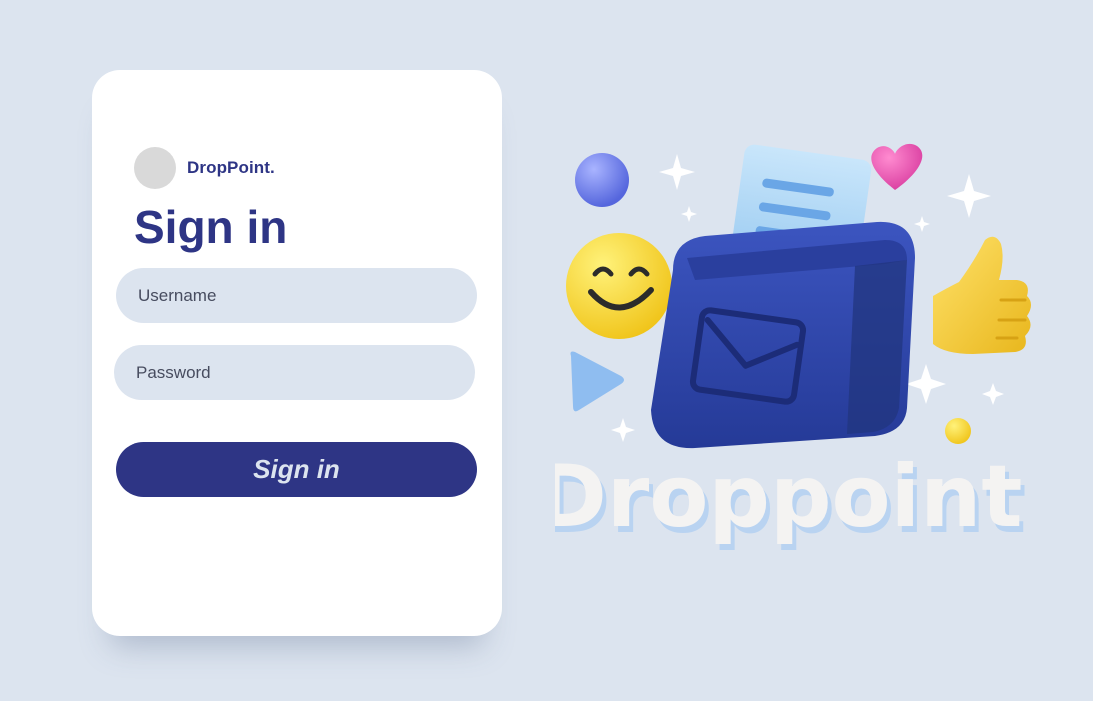  I want to click on gold-ball-icon, so click(958, 431).